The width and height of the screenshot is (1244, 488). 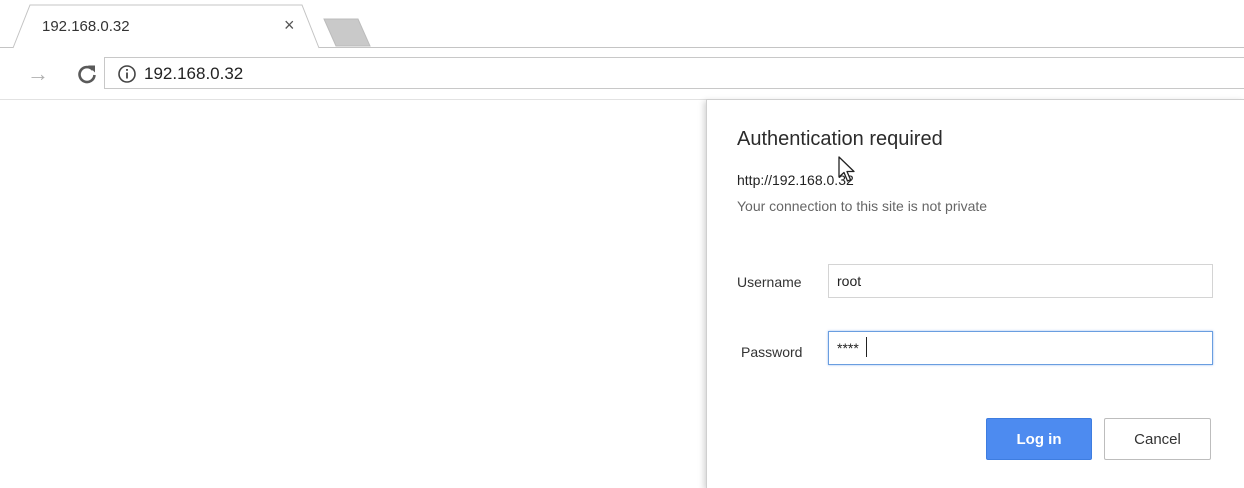 I want to click on address-bar: 192.168.0.32, so click(x=674, y=73).